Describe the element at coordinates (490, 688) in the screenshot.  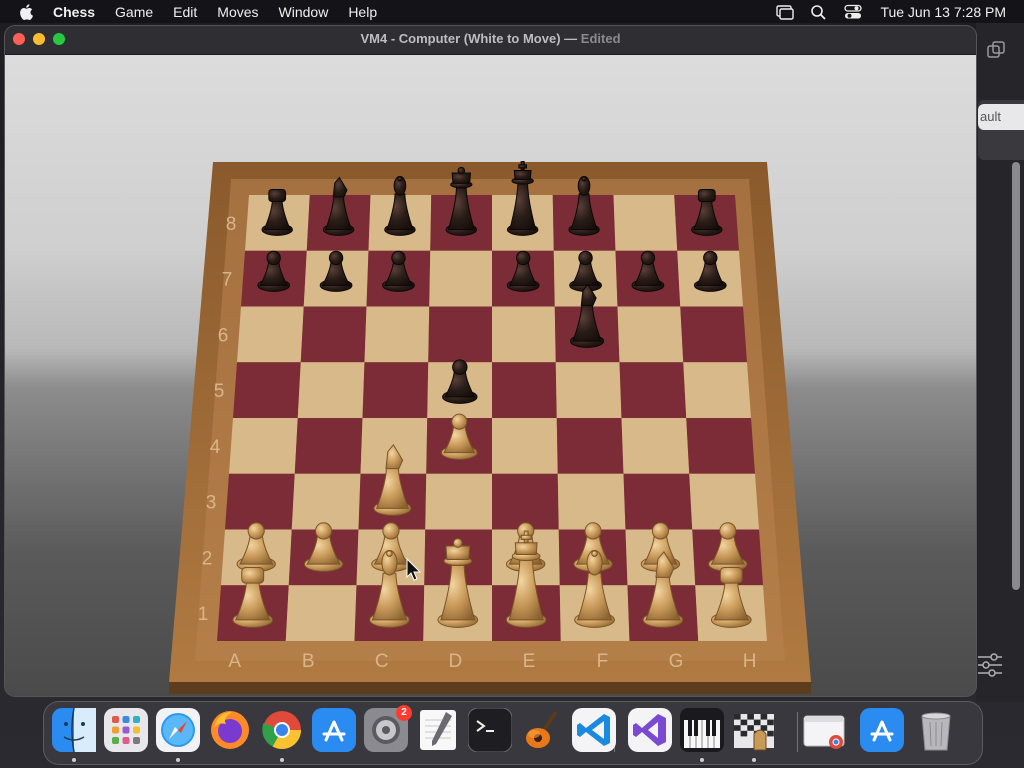
I see `board-frame-edge` at that location.